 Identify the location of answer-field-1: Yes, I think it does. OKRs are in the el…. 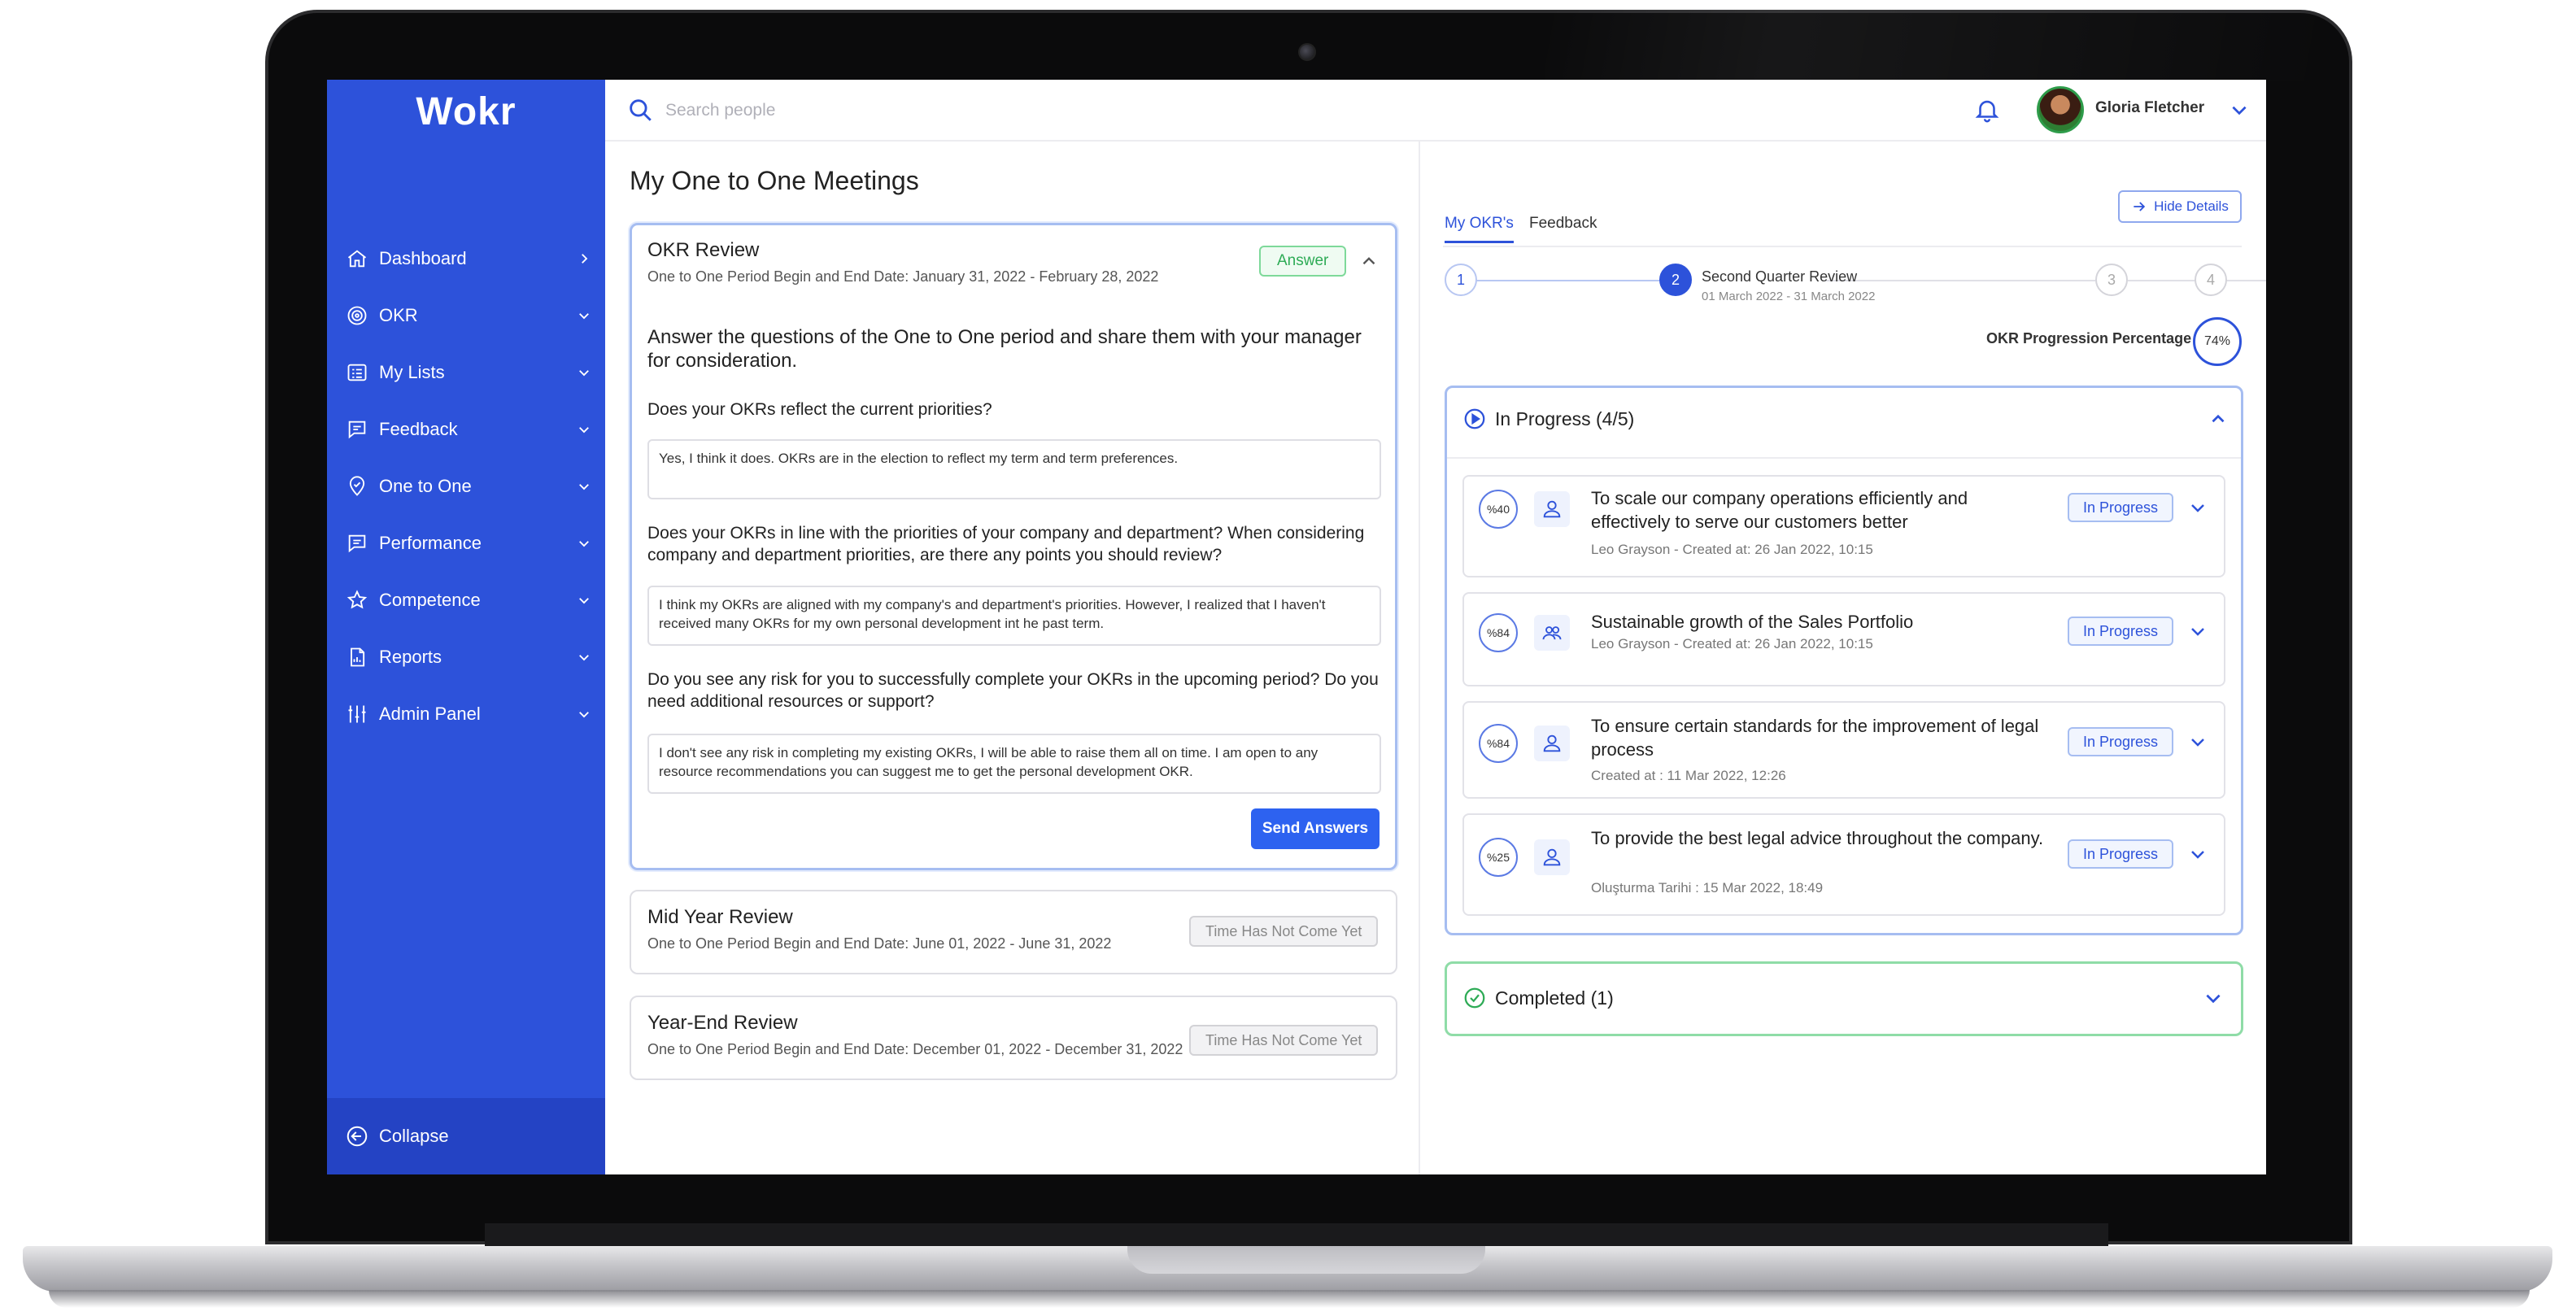
(1014, 469).